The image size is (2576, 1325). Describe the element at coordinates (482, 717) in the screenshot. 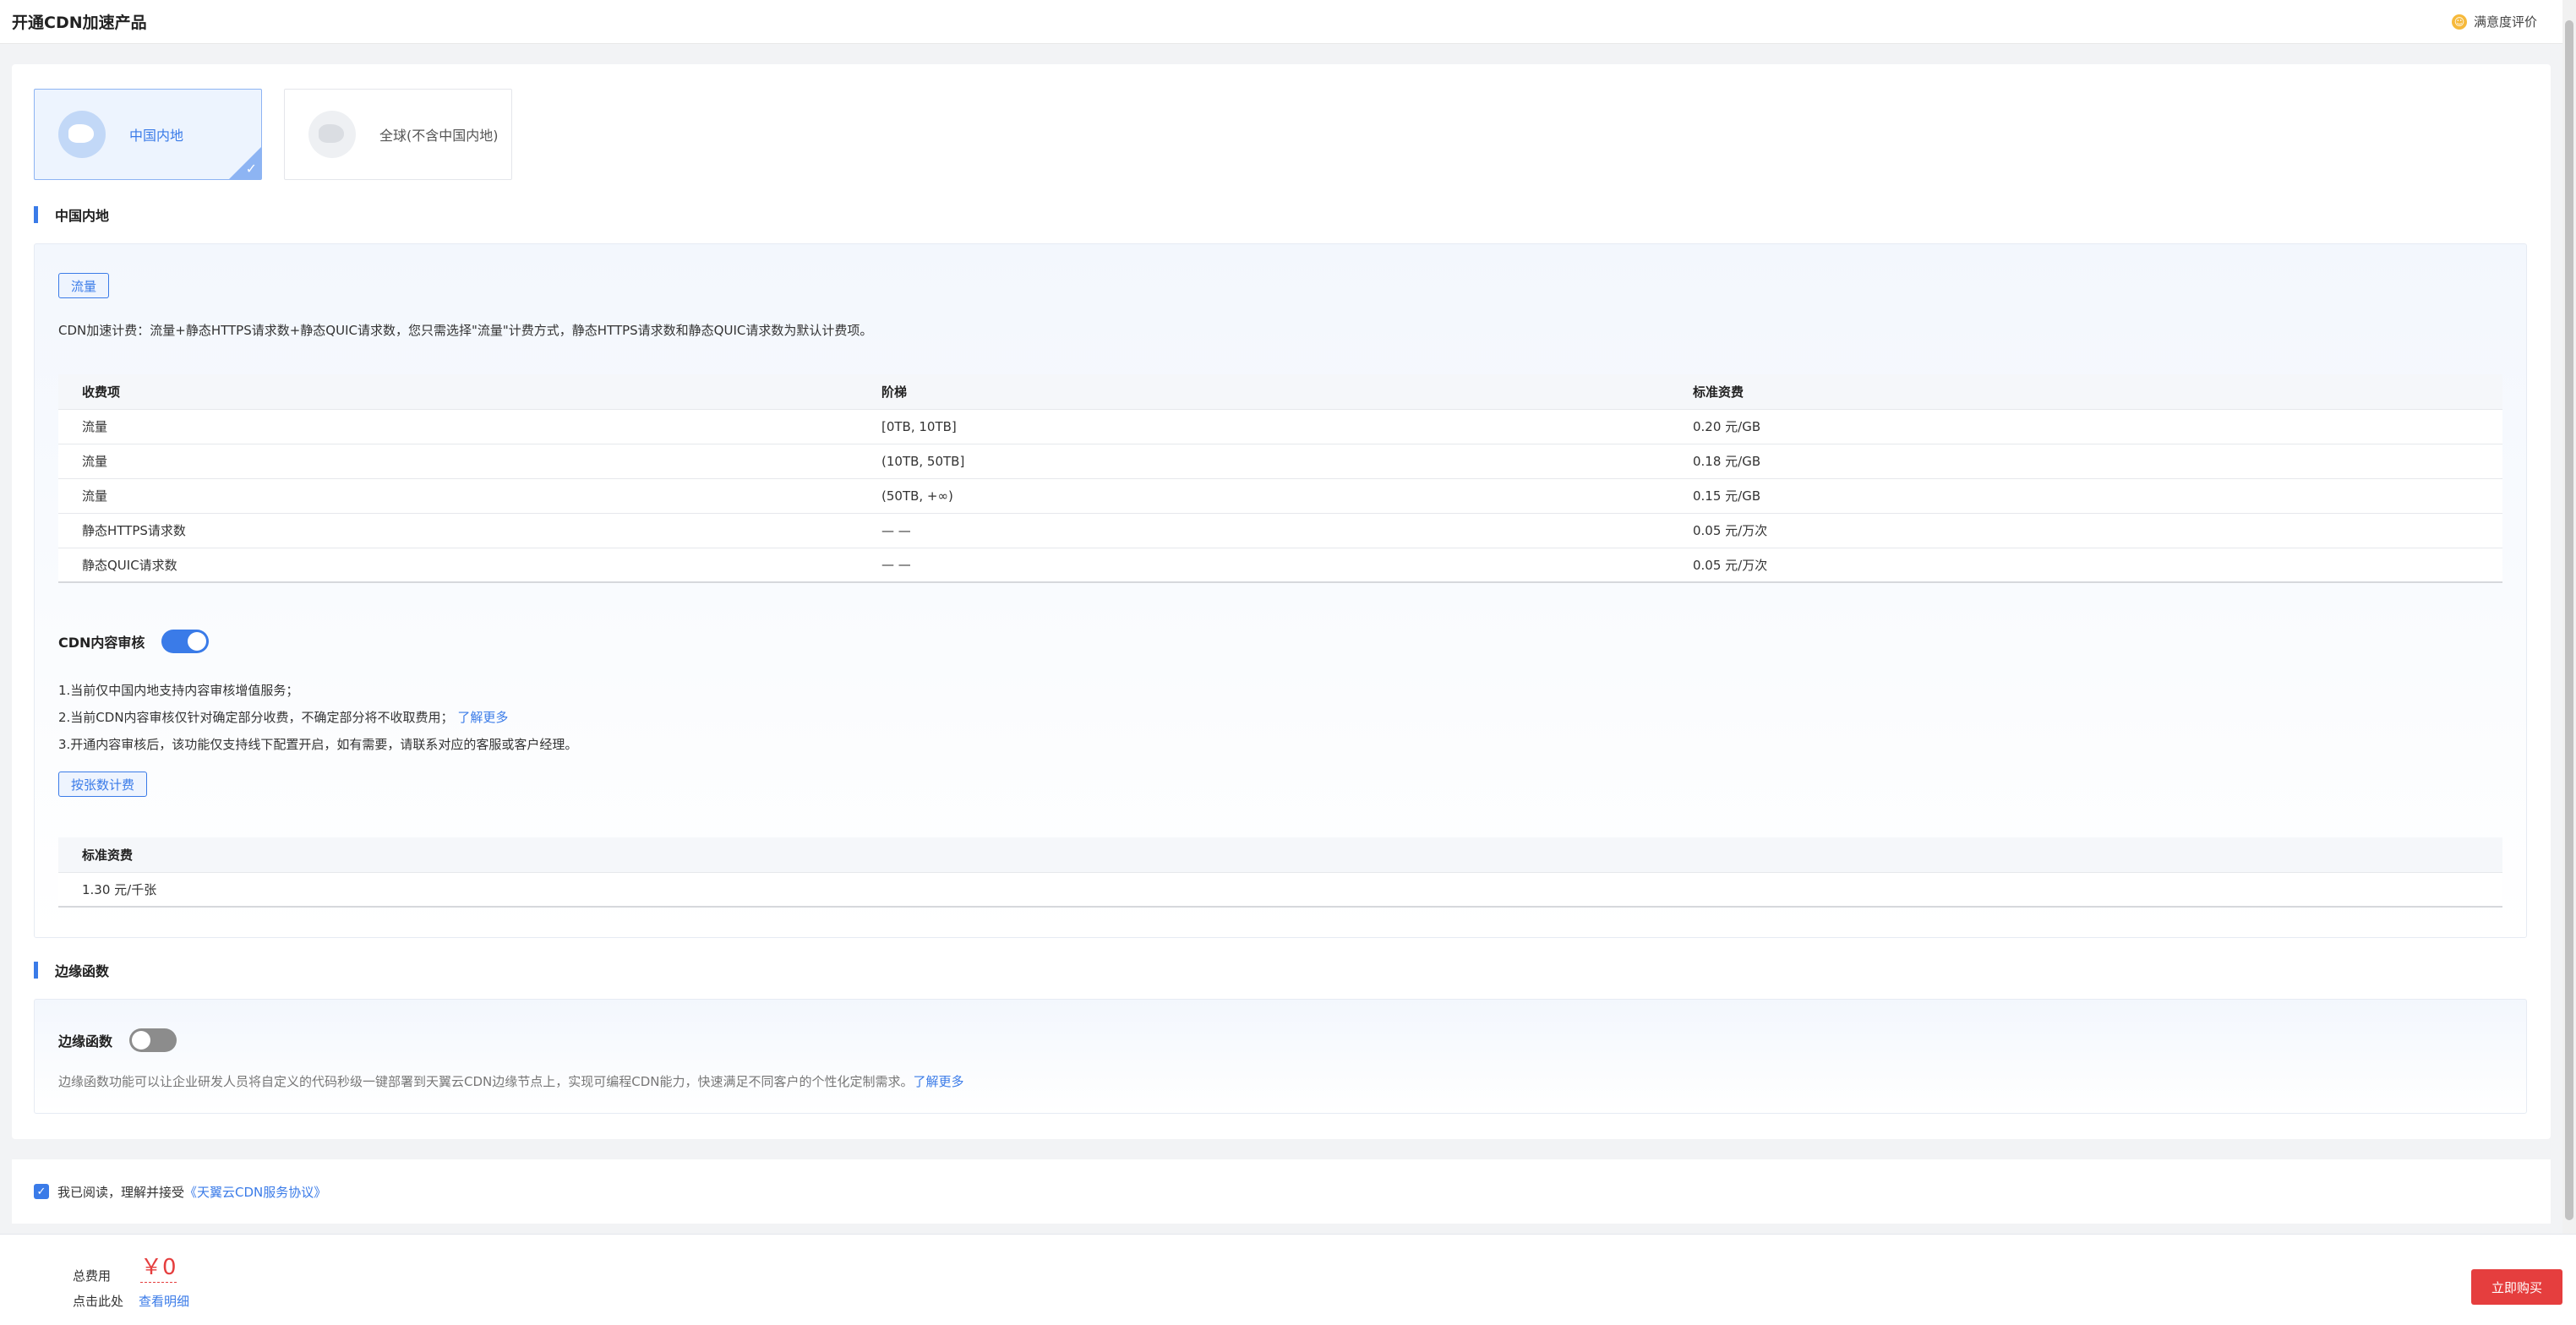

I see `audit-learn-more-link: 了解更多` at that location.